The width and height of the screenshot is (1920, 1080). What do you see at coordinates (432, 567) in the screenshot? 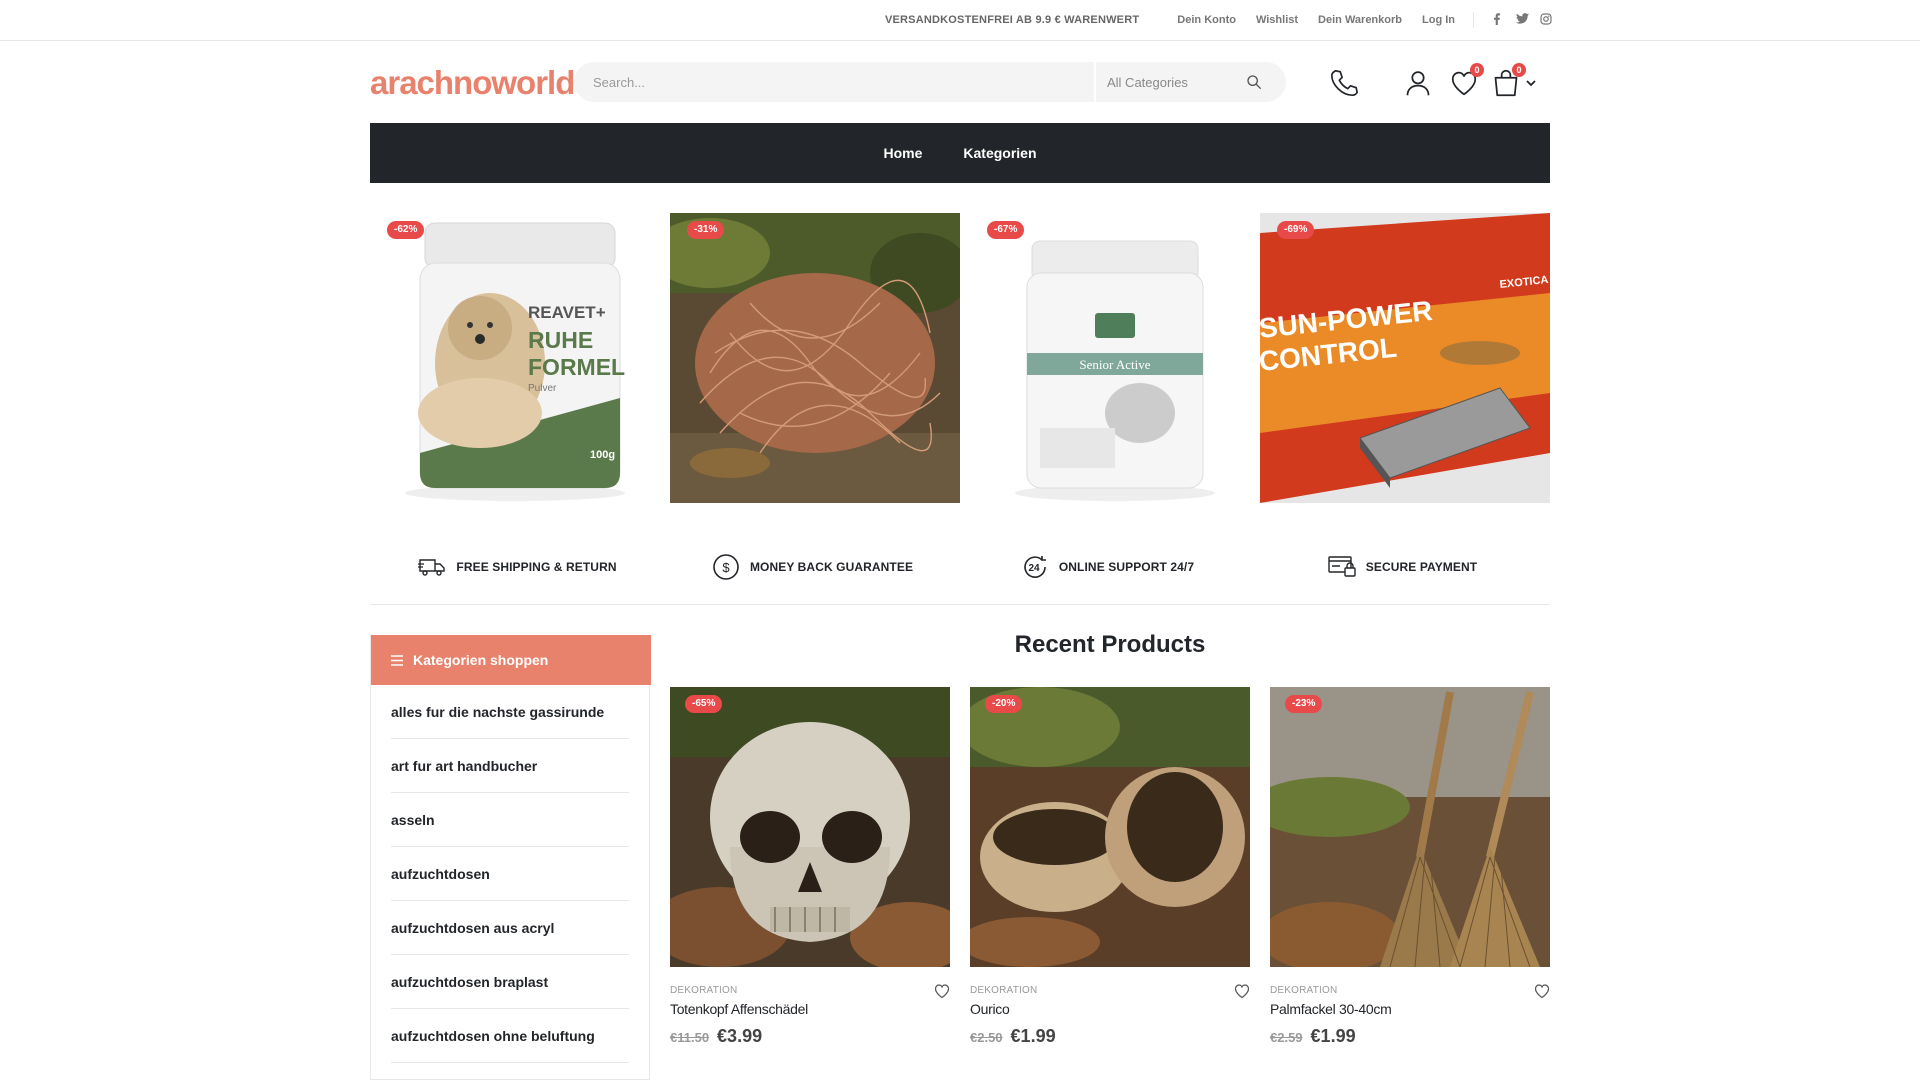
I see `truck-icon` at bounding box center [432, 567].